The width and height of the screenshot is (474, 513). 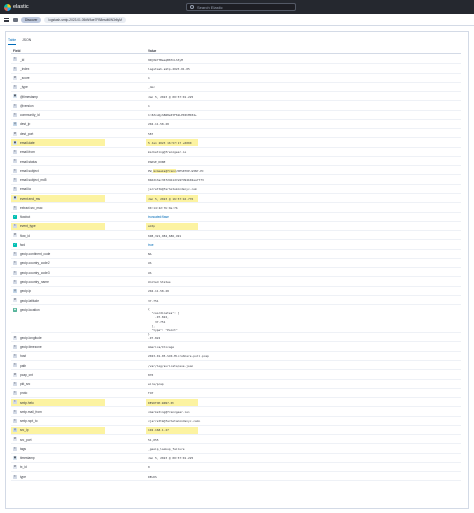 What do you see at coordinates (164, 170) in the screenshot?
I see `value-match-highlight: mcmeeks@frenz` at bounding box center [164, 170].